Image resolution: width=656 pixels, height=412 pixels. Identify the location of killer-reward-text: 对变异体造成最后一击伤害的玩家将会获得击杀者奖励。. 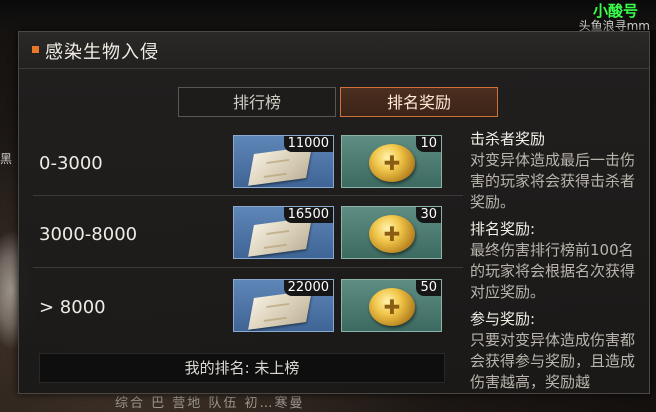
(553, 181).